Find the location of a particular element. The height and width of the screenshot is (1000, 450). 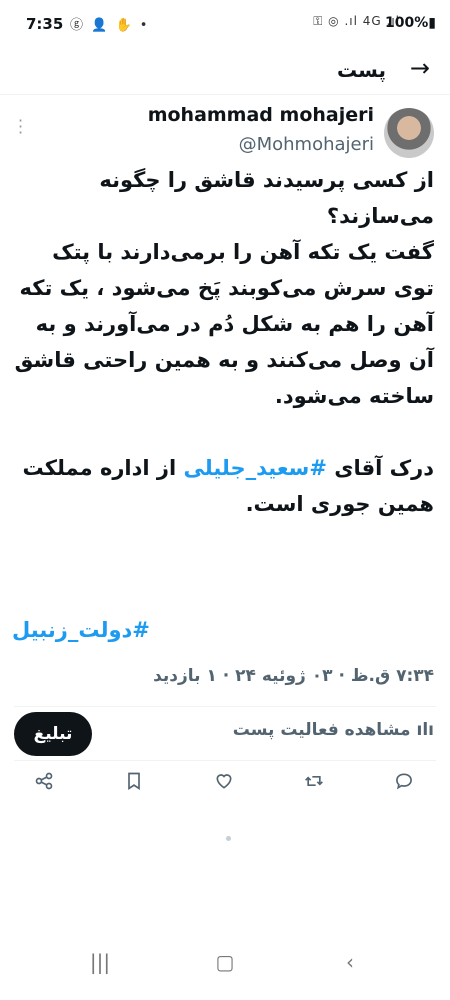

author-handle: @Mohmohajeri is located at coordinates (306, 144).